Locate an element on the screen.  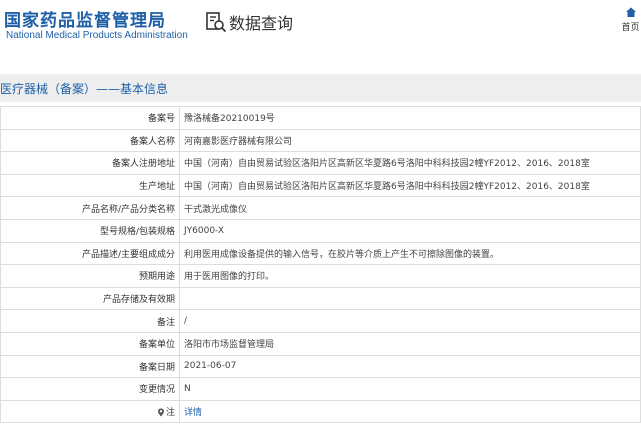
row-label-text: 注 is located at coordinates (170, 413).